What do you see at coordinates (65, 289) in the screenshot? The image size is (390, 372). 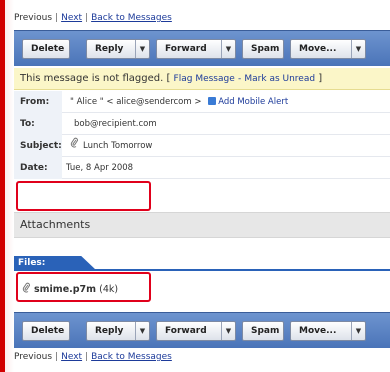 I see `attachment-filename: smime.p7m` at bounding box center [65, 289].